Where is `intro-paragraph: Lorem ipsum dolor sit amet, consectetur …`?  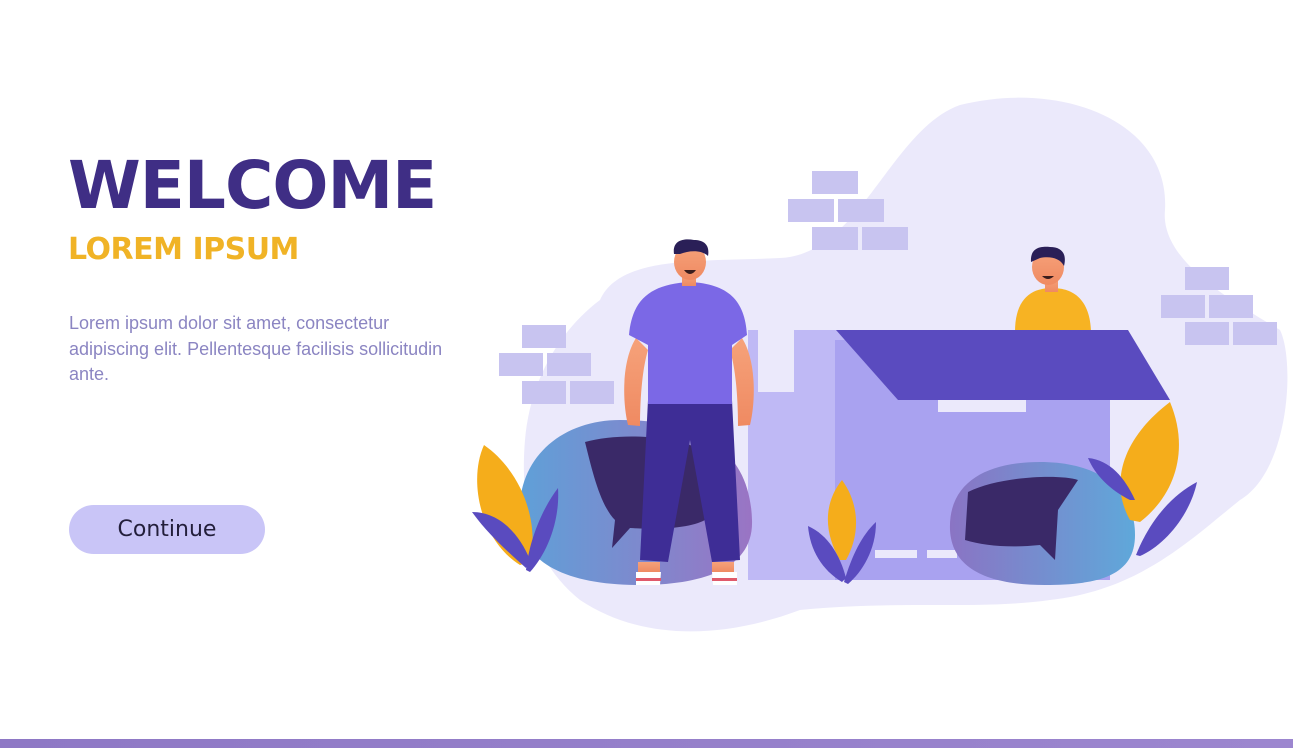 intro-paragraph: Lorem ipsum dolor sit amet, consectetur … is located at coordinates (256, 348).